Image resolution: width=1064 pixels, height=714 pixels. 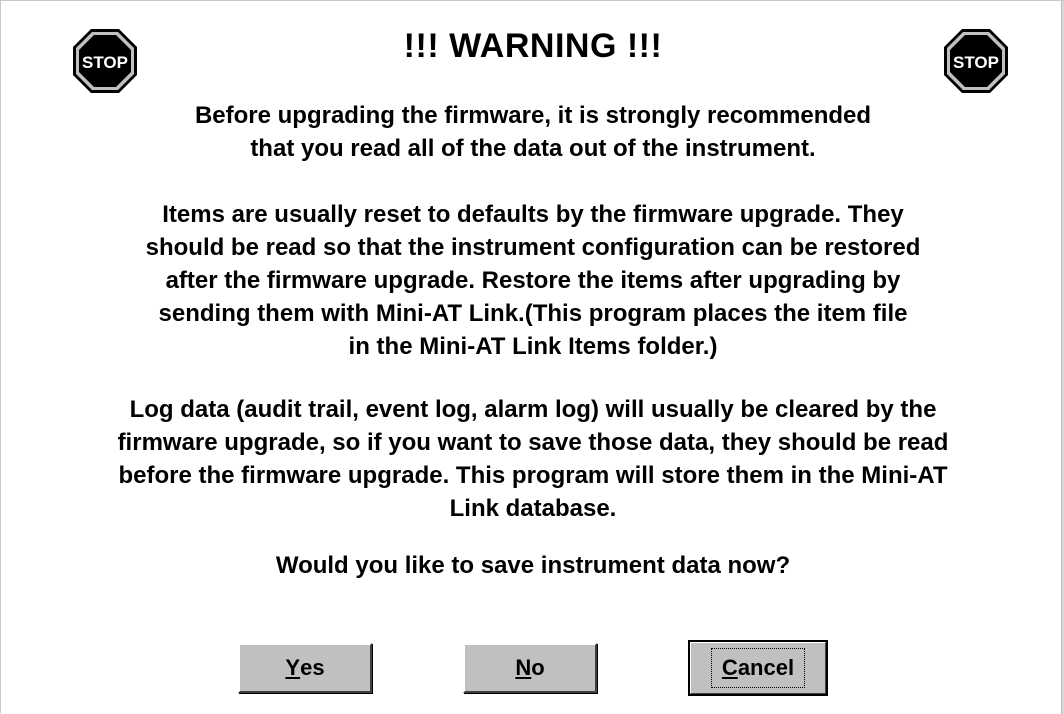 I want to click on stop-sign-label: STOP, so click(x=976, y=62).